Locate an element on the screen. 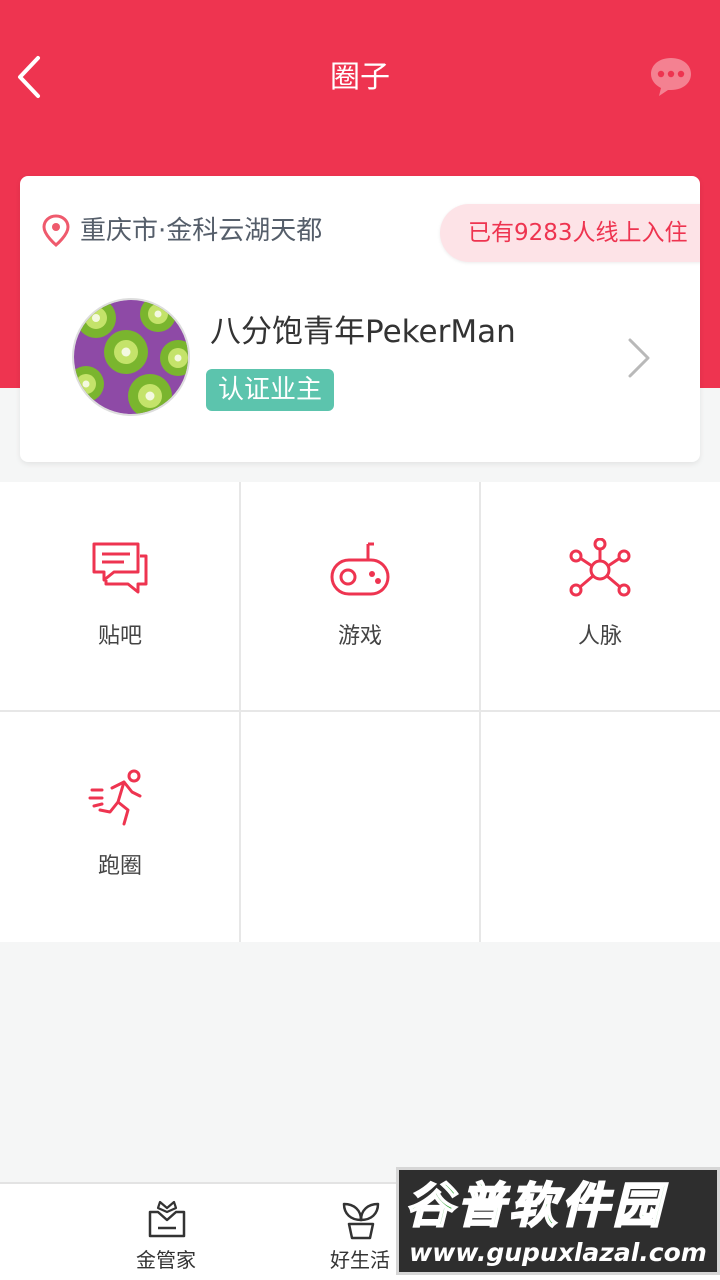 The image size is (720, 1280). grid-item-running: 跑圈 is located at coordinates (120, 827).